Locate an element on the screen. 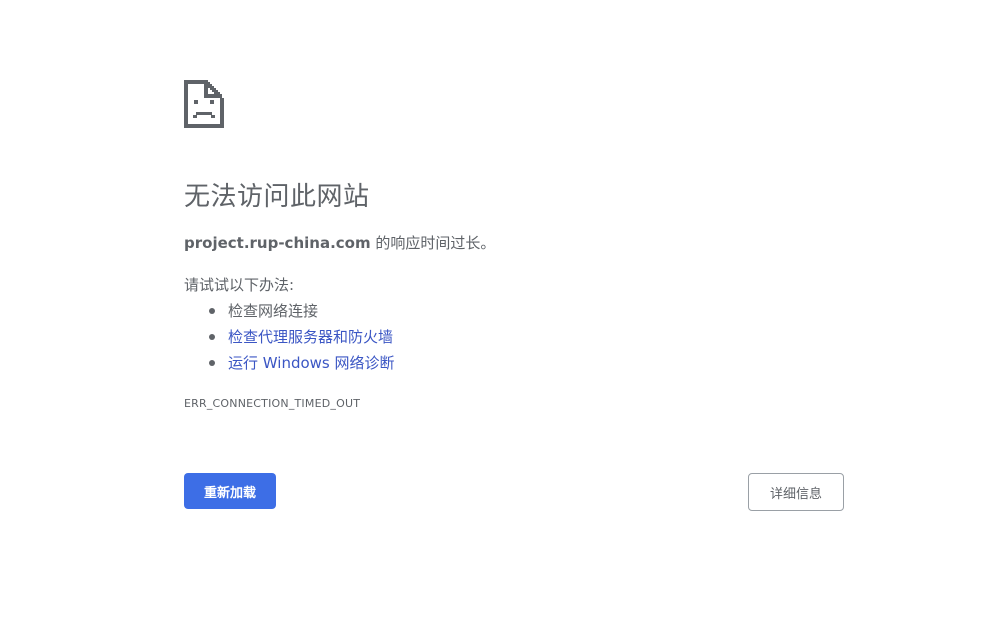 The width and height of the screenshot is (1006, 640). suggestions-heading: 请试试以下办法: is located at coordinates (239, 285).